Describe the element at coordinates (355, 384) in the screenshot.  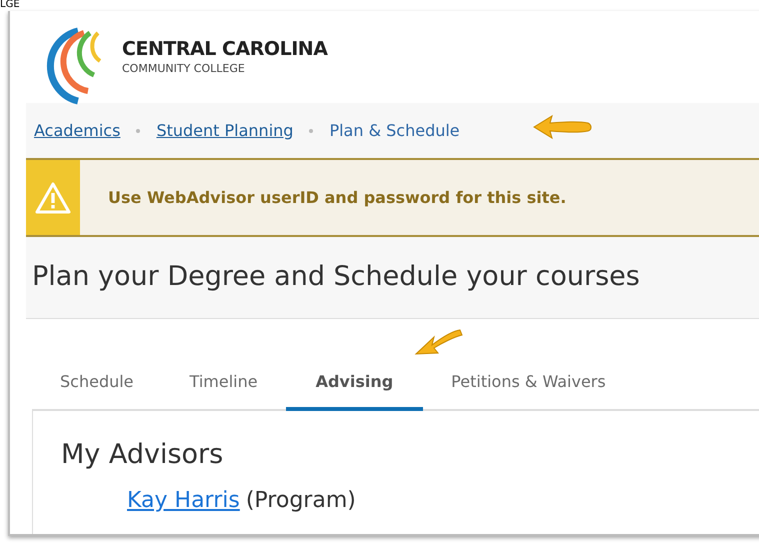
I see `tab: Advising` at that location.